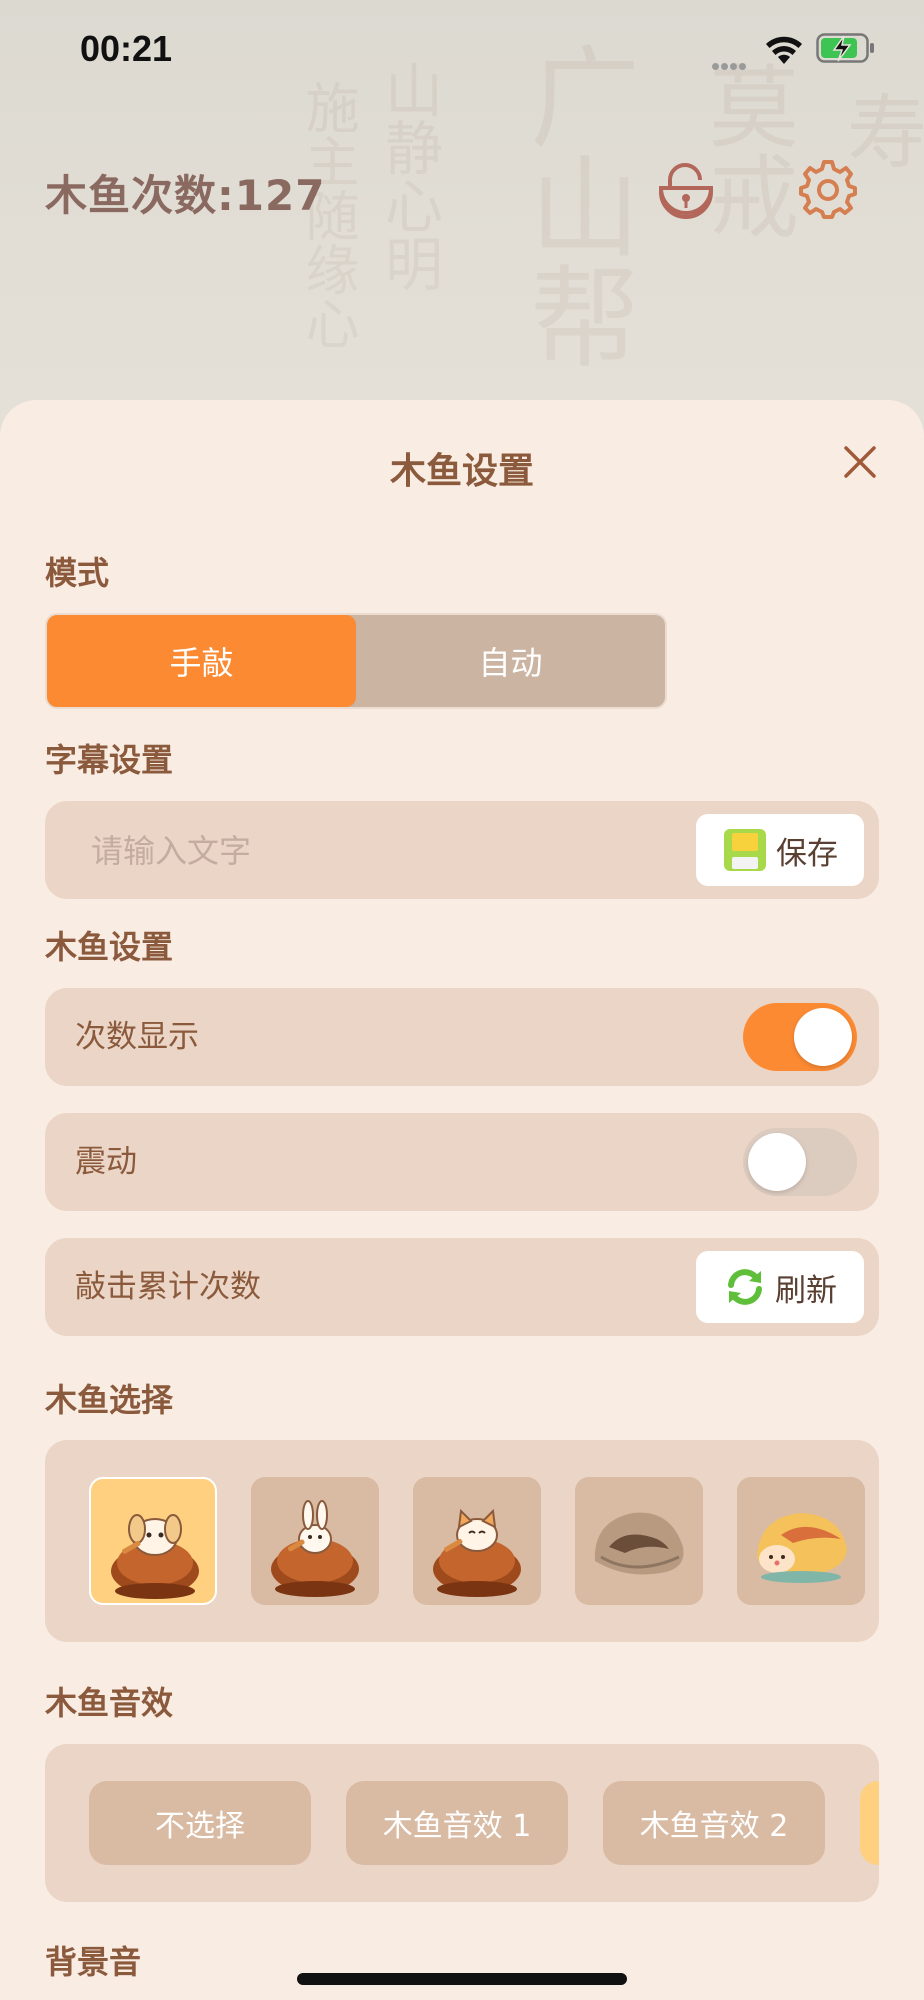 Image resolution: width=924 pixels, height=2000 pixels. I want to click on sound-option-2: 木鱼音效 2, so click(714, 1823).